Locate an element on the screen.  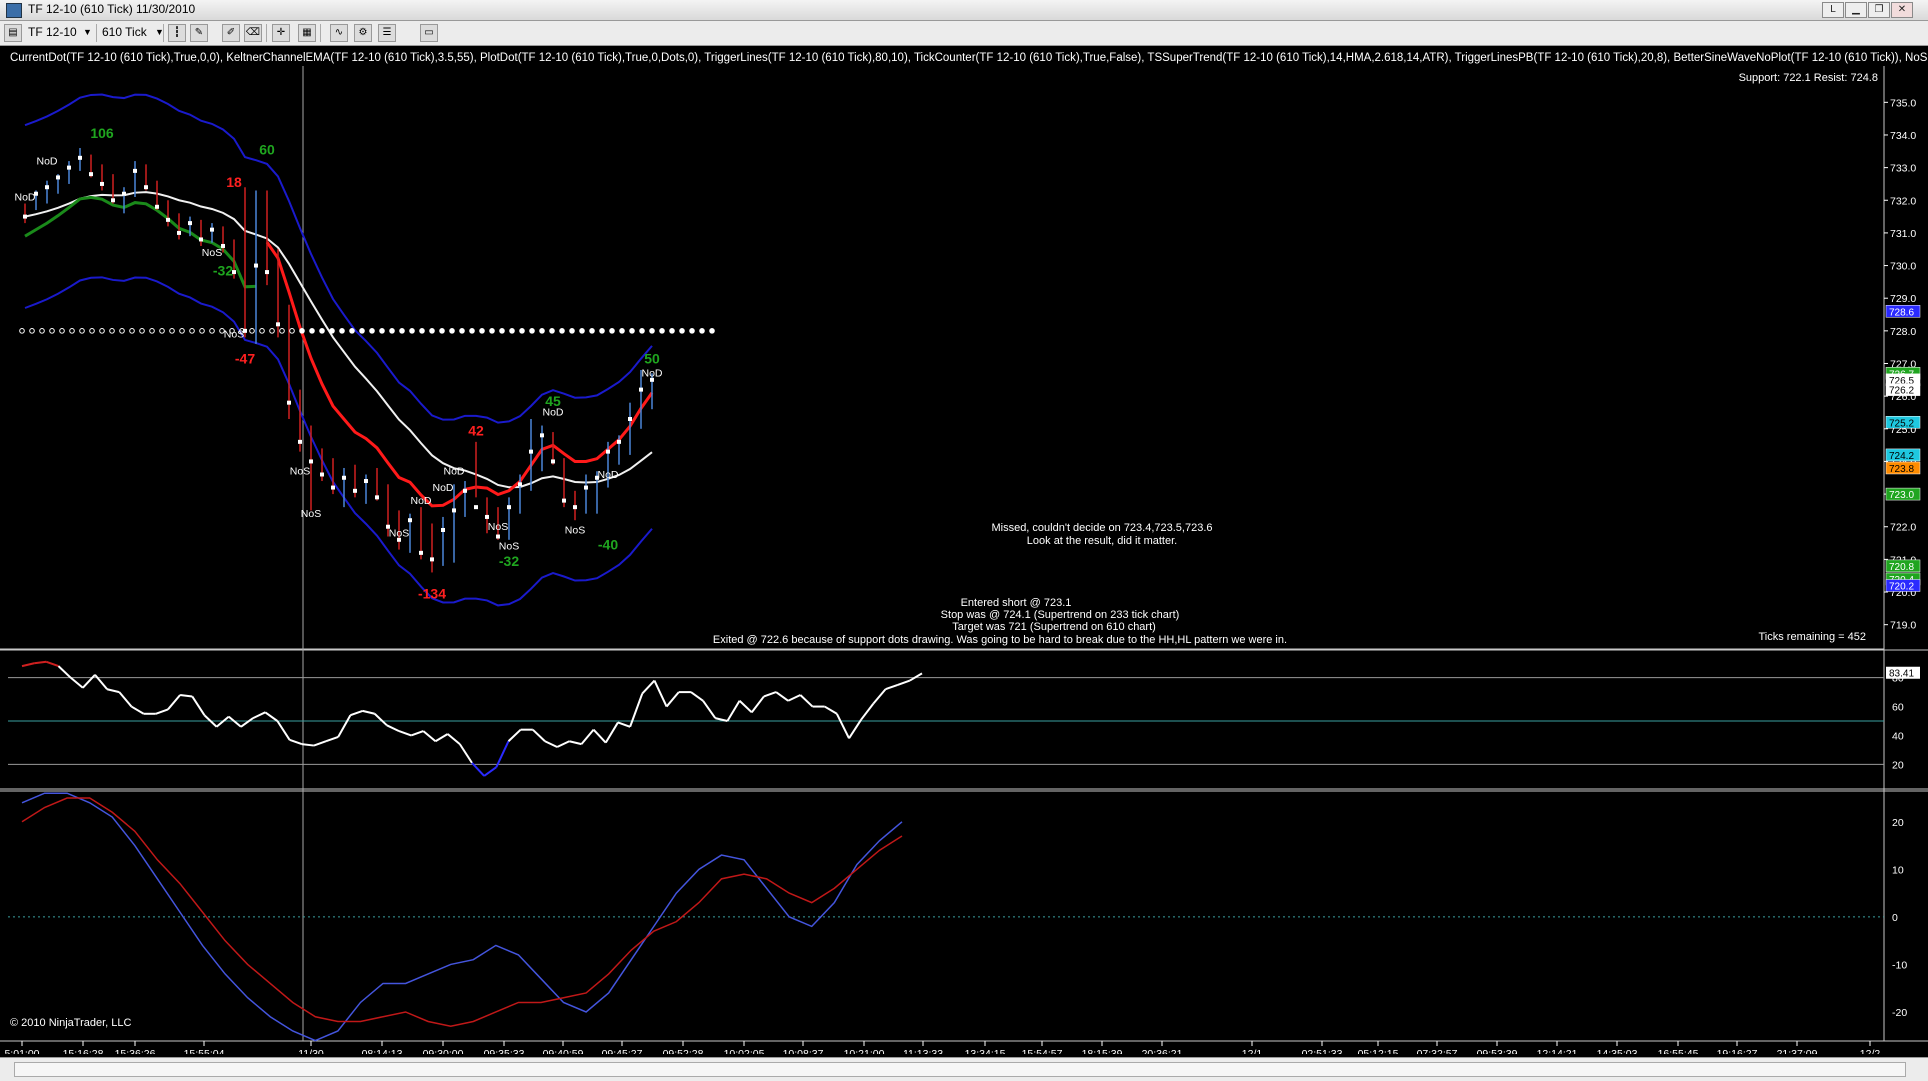
price-badge-label: 723.0 is located at coordinates (1901, 495).